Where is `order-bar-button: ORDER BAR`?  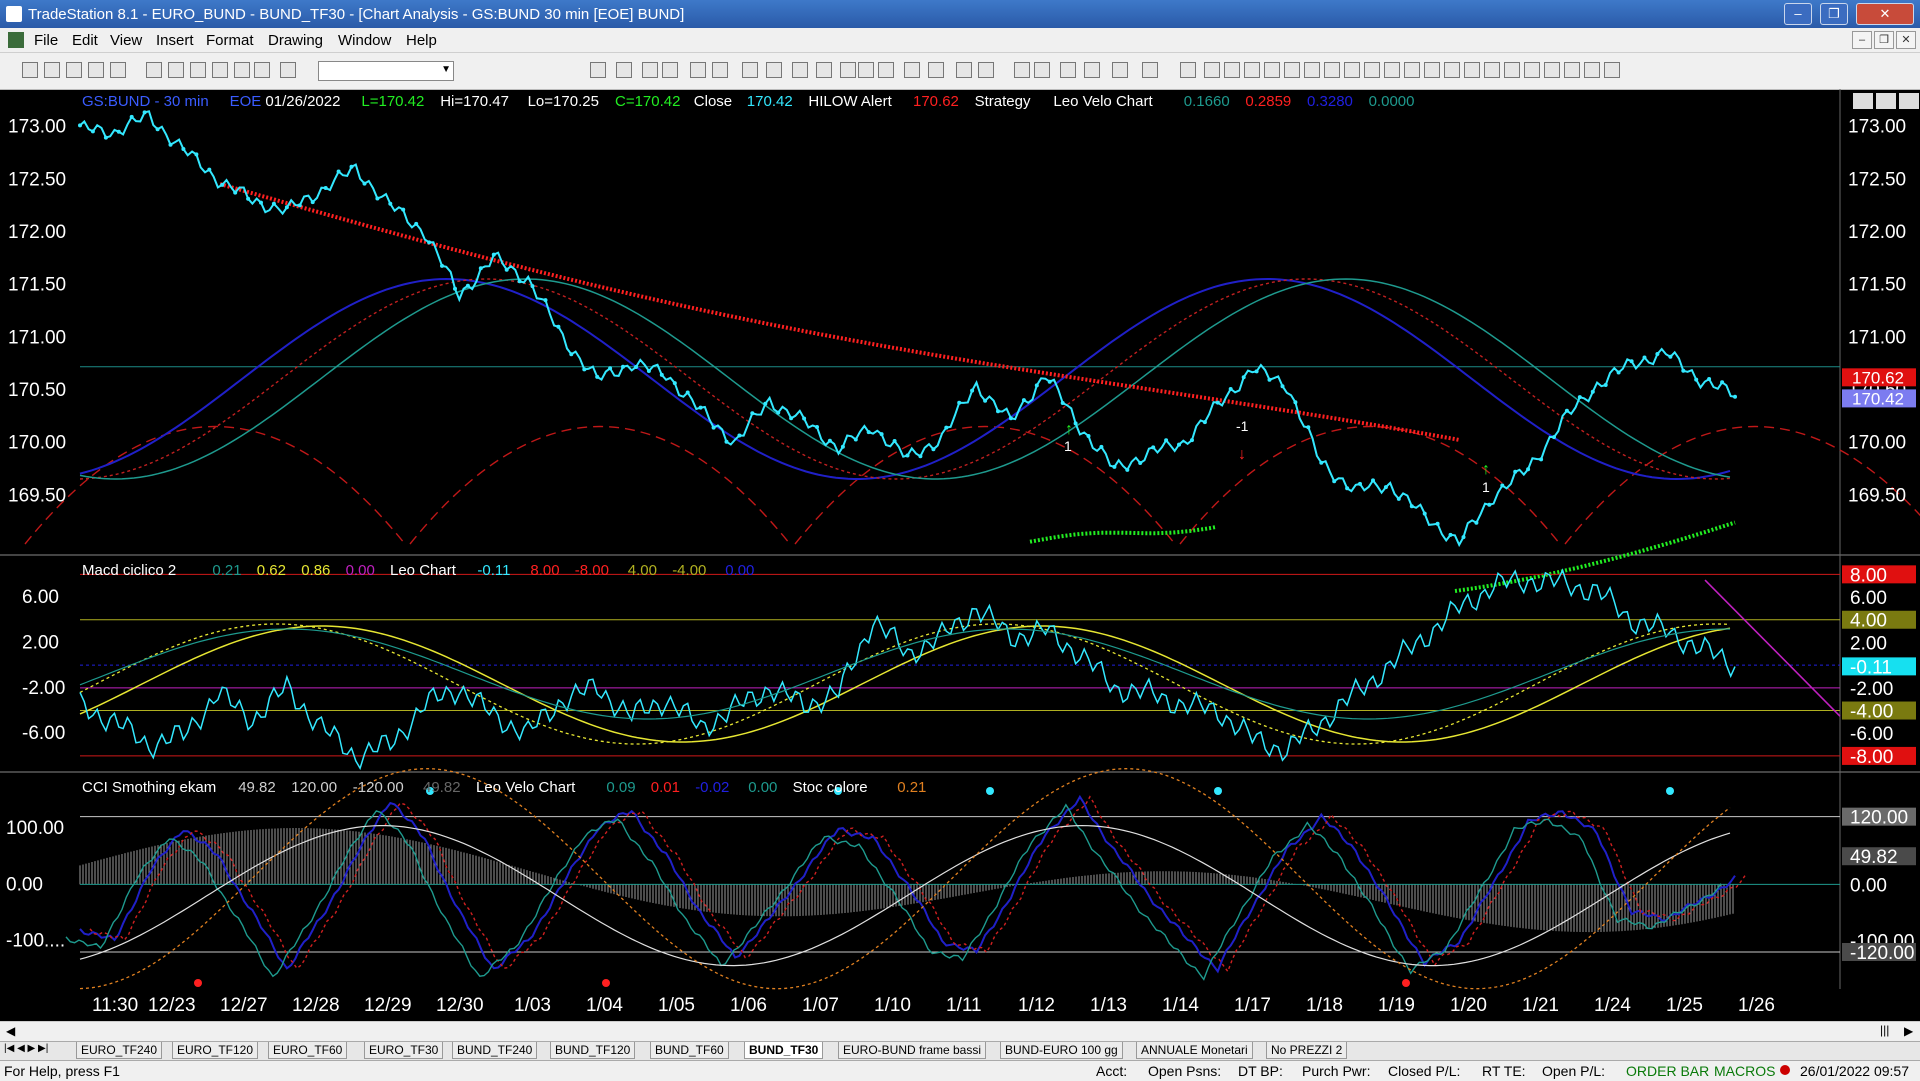
order-bar-button: ORDER BAR is located at coordinates (1667, 1071).